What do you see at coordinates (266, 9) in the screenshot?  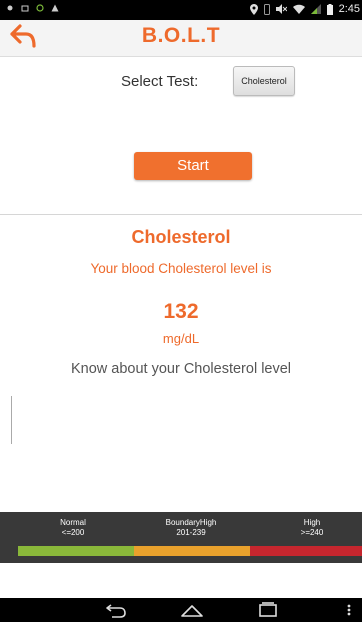 I see `vibrate-icon` at bounding box center [266, 9].